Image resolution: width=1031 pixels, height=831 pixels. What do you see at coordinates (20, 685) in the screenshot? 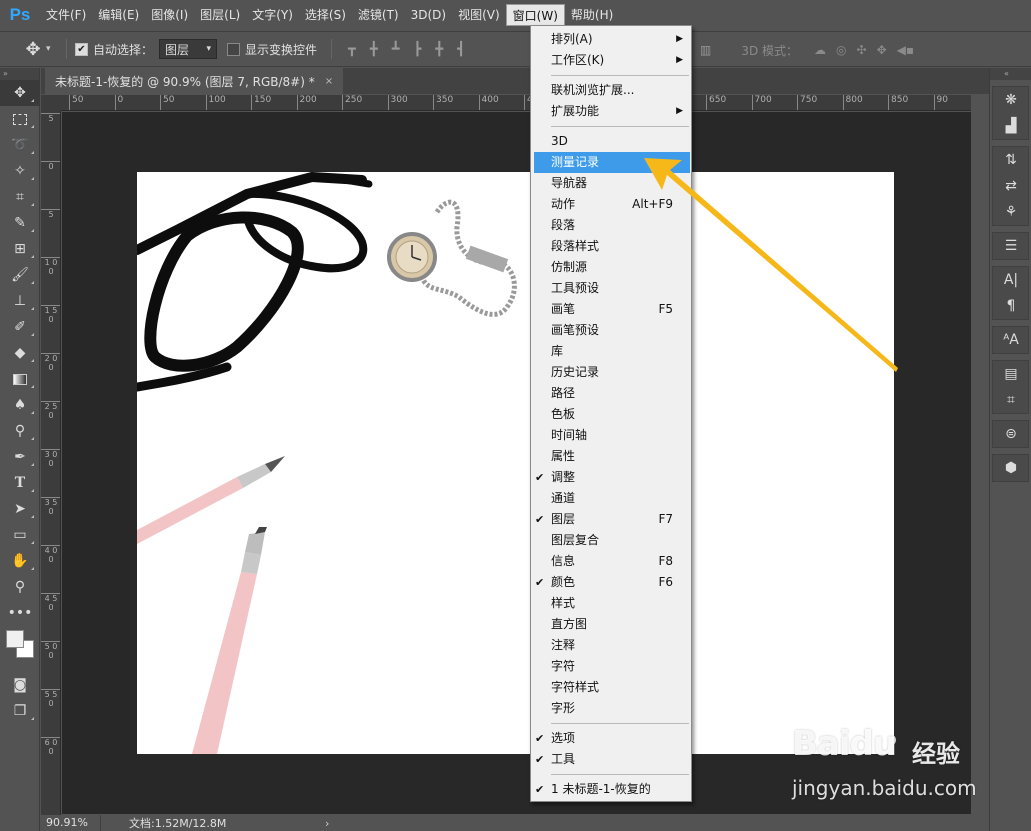
I see `quick-mask-icon: ◙` at bounding box center [20, 685].